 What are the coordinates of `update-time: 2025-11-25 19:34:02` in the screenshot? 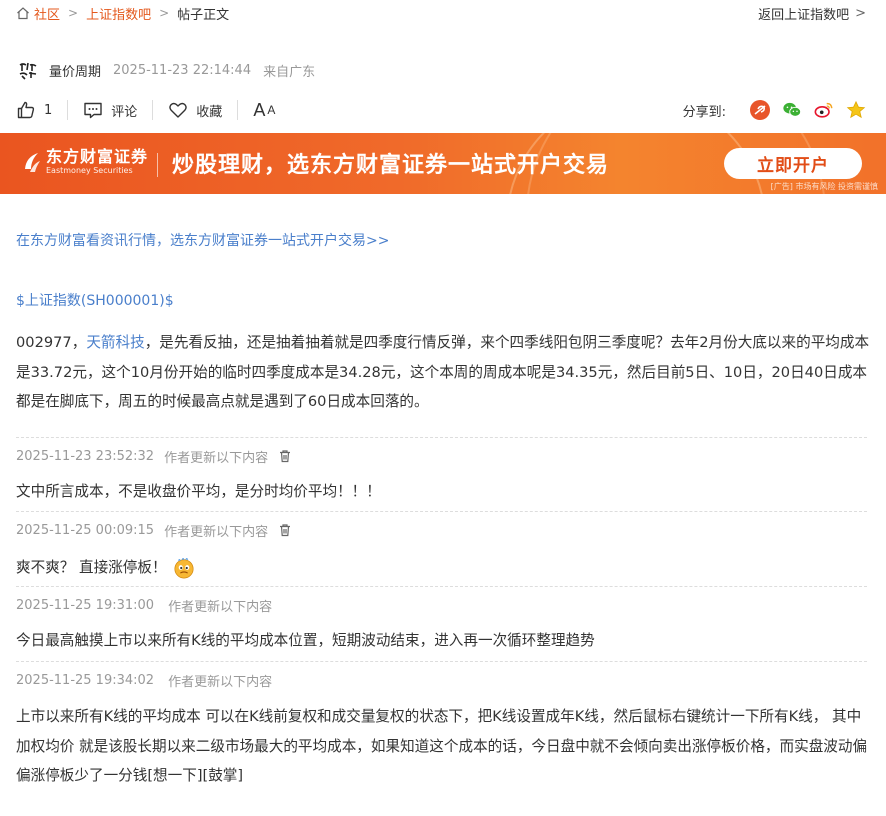 It's located at (85, 680).